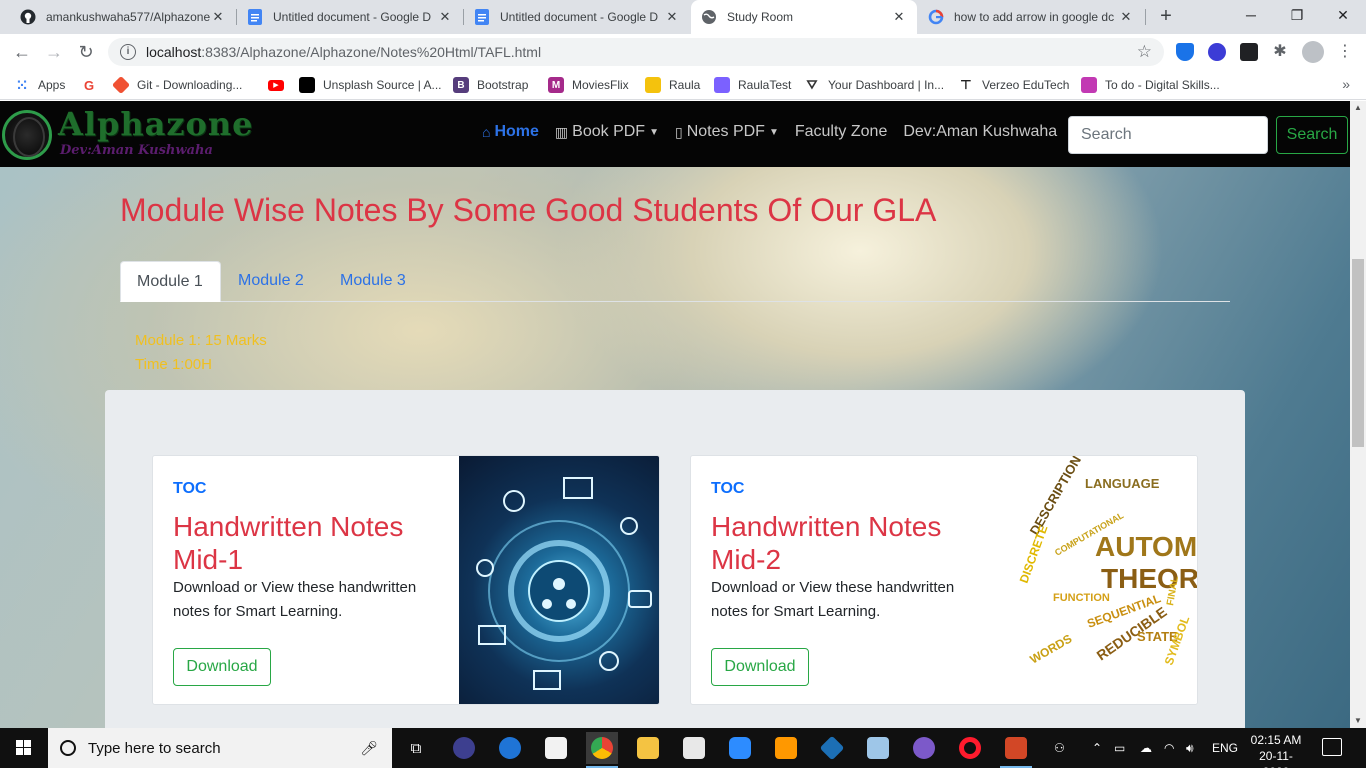  Describe the element at coordinates (1332, 747) in the screenshot. I see `notification-center-icon` at that location.